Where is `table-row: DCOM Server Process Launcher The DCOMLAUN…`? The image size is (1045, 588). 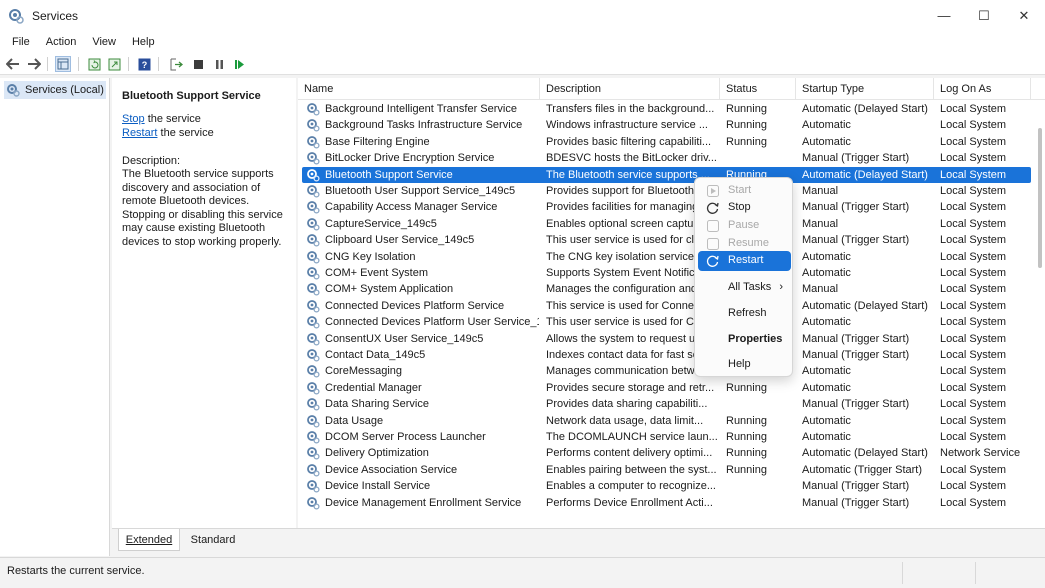 table-row: DCOM Server Process Launcher The DCOMLAUN… is located at coordinates (671, 437).